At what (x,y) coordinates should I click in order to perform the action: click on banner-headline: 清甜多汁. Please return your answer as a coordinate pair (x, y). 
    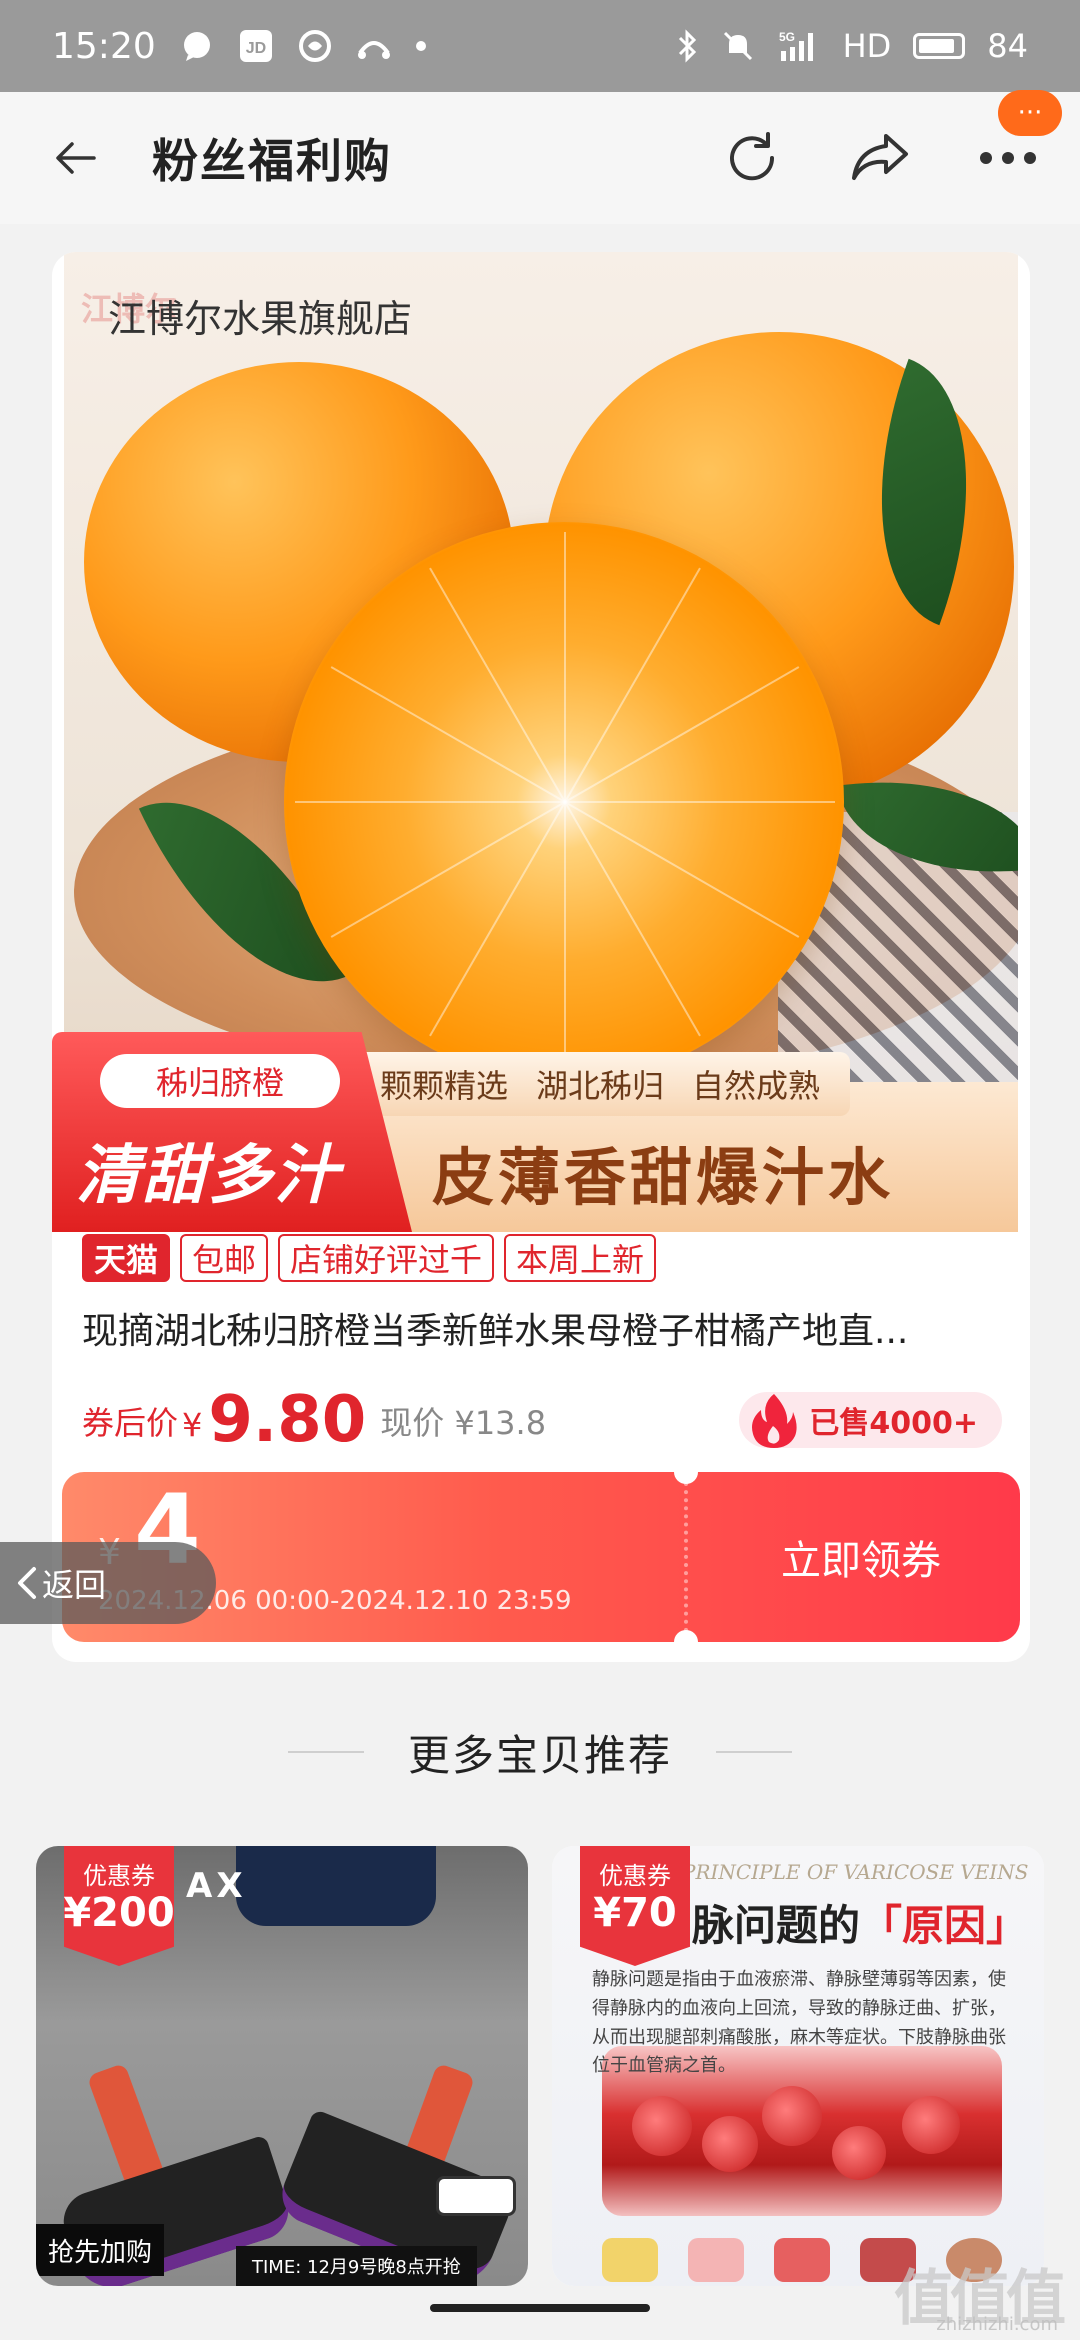
    Looking at the image, I should click on (208, 1176).